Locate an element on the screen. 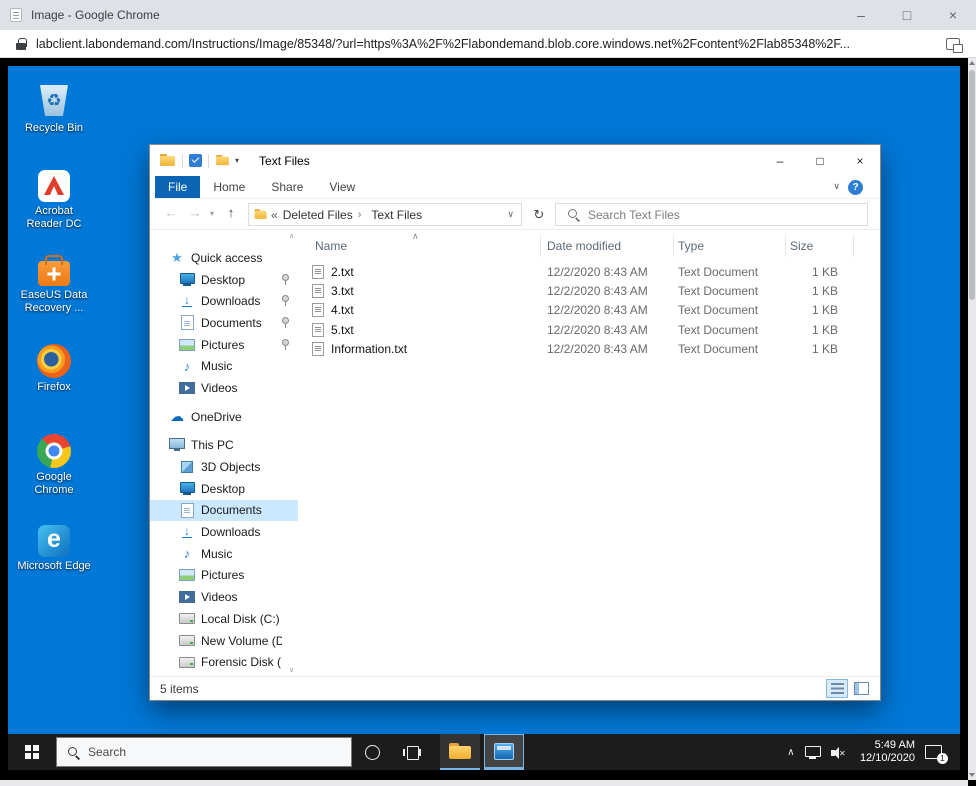  large-icons-view-button is located at coordinates (861, 688).